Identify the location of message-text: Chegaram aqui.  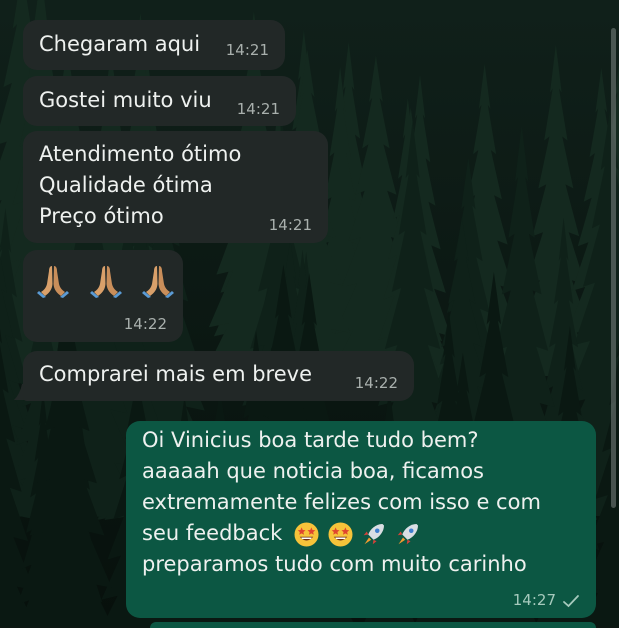
(120, 44).